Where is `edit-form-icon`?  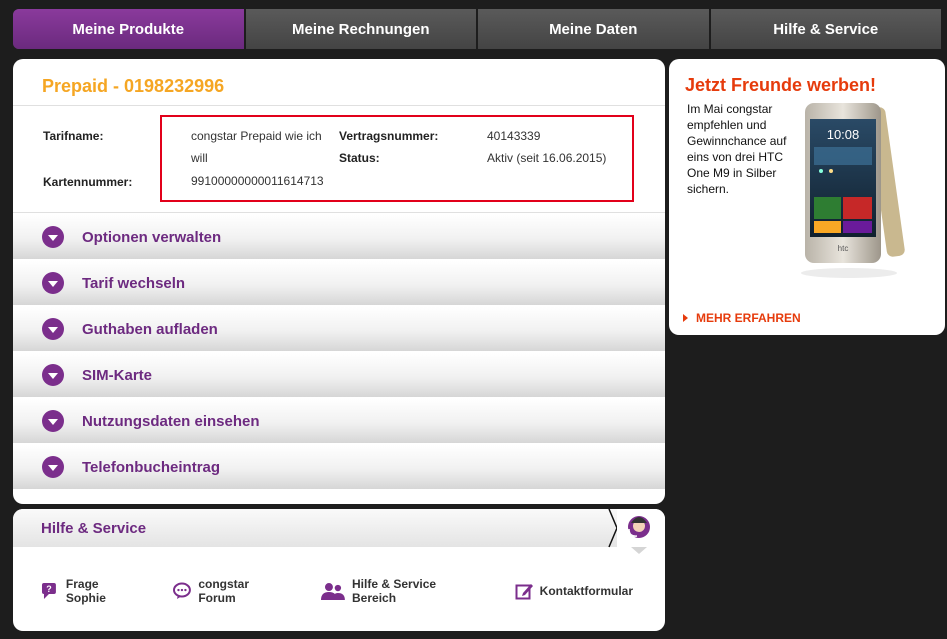
edit-form-icon is located at coordinates (524, 592).